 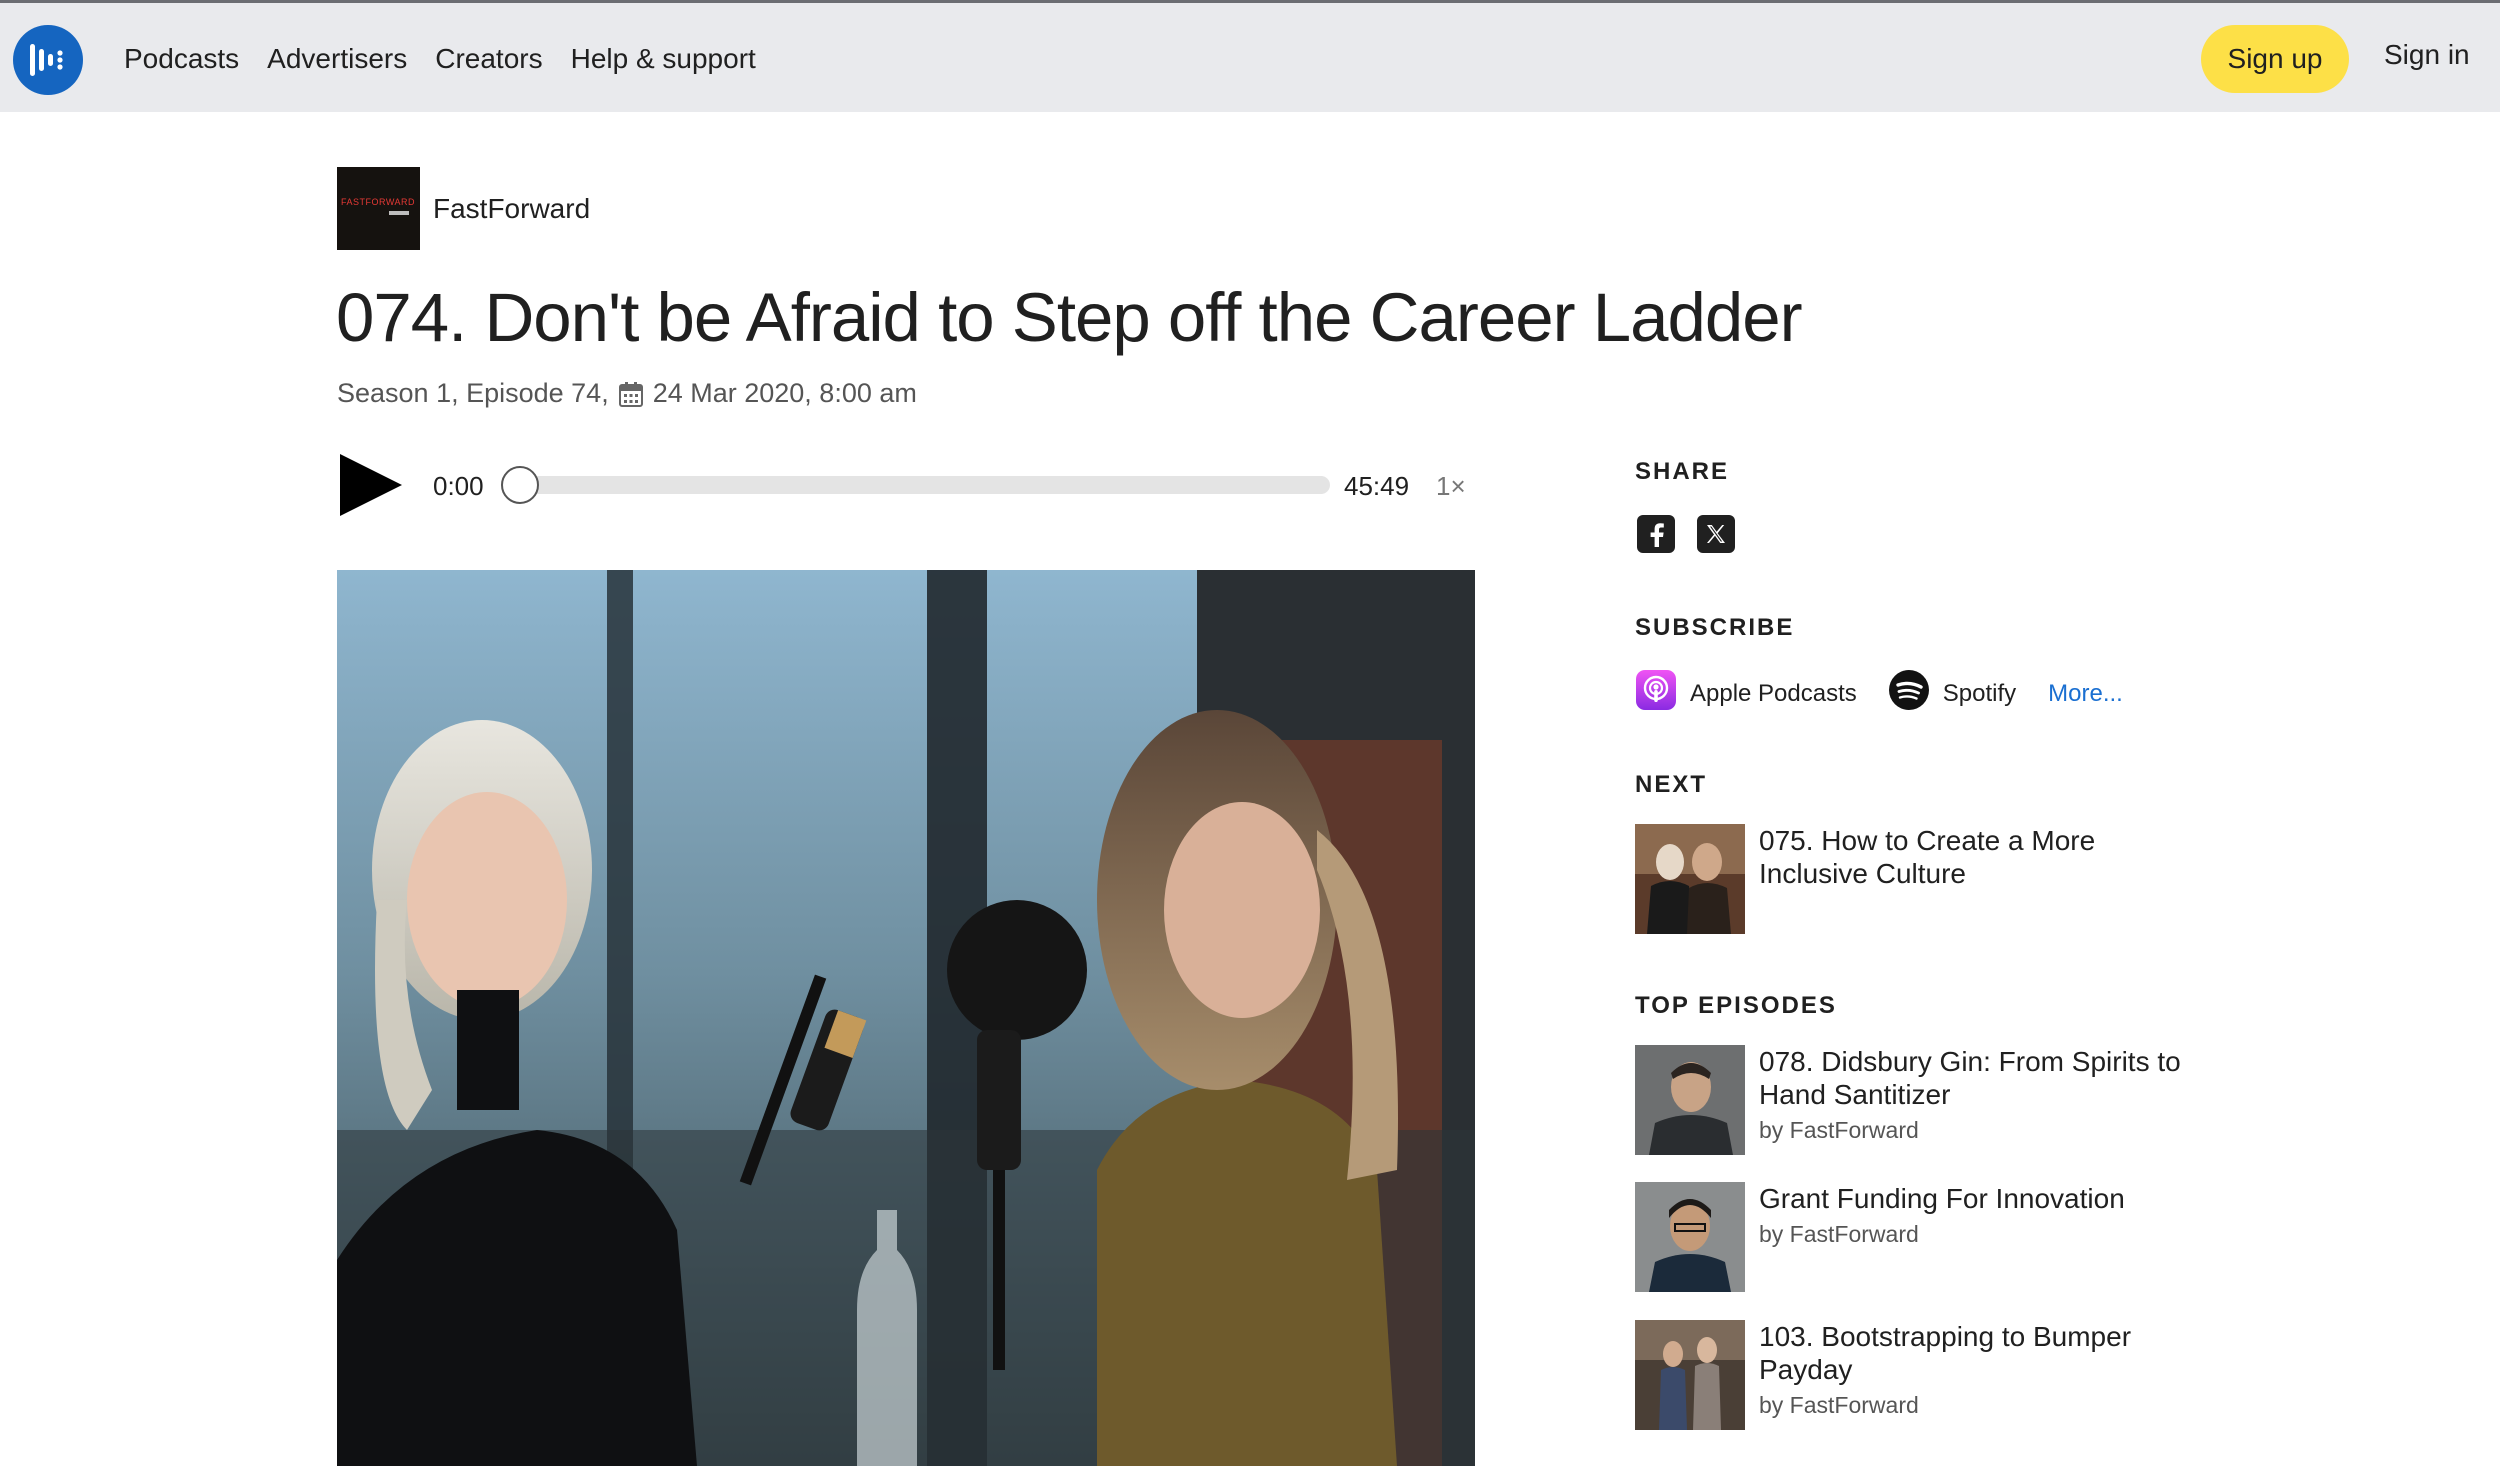 I want to click on play-button, so click(x=371, y=485).